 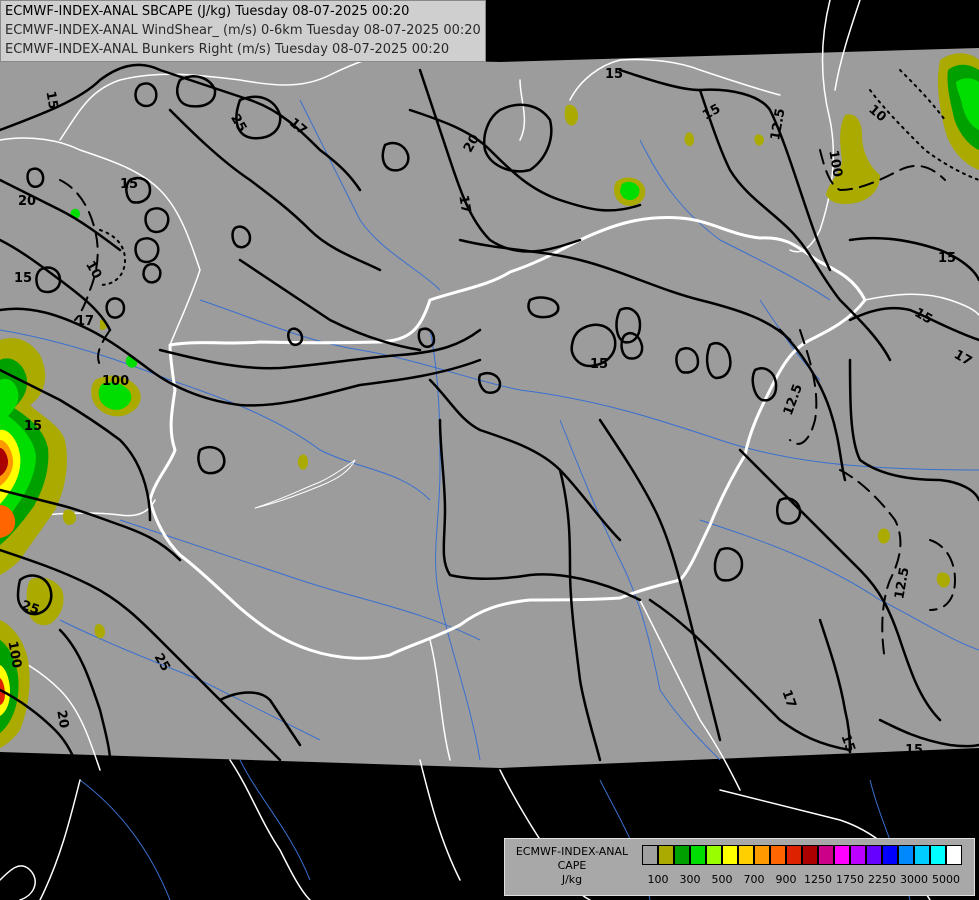 I want to click on legend-tick-label: 3000, so click(x=914, y=879).